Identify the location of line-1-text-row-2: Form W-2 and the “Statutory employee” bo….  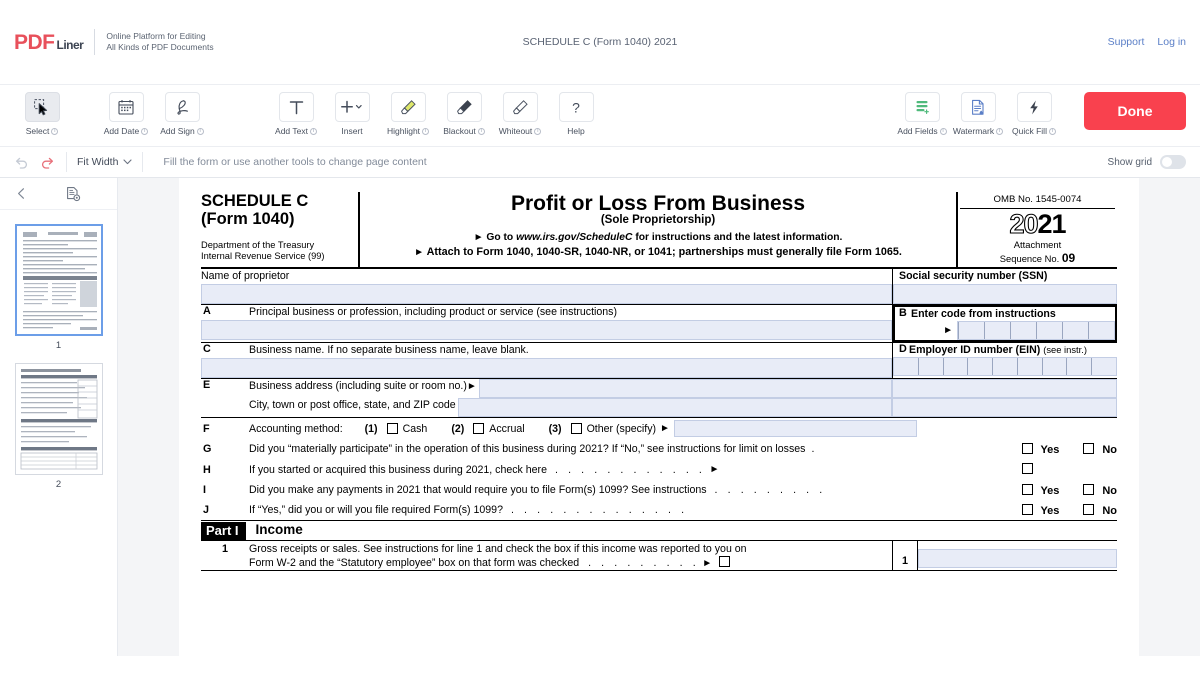
(570, 562).